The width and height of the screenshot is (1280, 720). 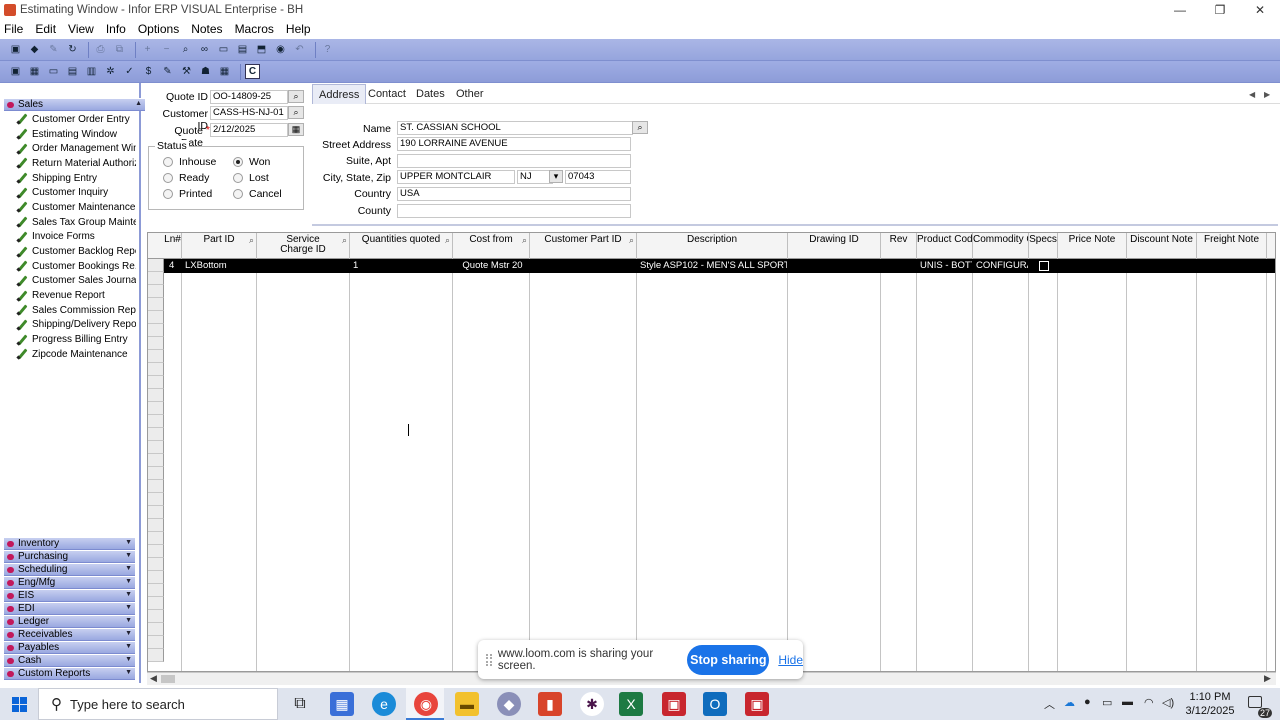 I want to click on column-header: Cost from ⌕, so click(x=491, y=246).